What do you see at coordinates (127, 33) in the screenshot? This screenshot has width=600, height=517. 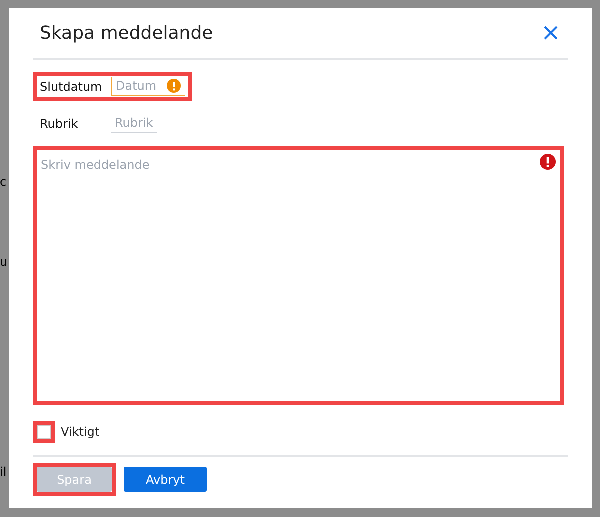 I see `dialog-title: Skapa meddelande` at bounding box center [127, 33].